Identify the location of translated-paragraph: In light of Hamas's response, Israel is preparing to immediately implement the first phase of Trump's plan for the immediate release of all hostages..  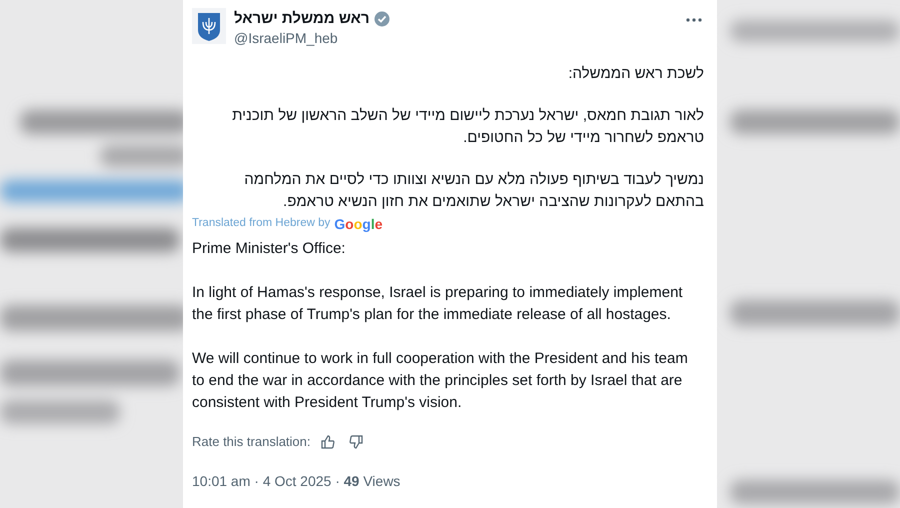
(438, 304).